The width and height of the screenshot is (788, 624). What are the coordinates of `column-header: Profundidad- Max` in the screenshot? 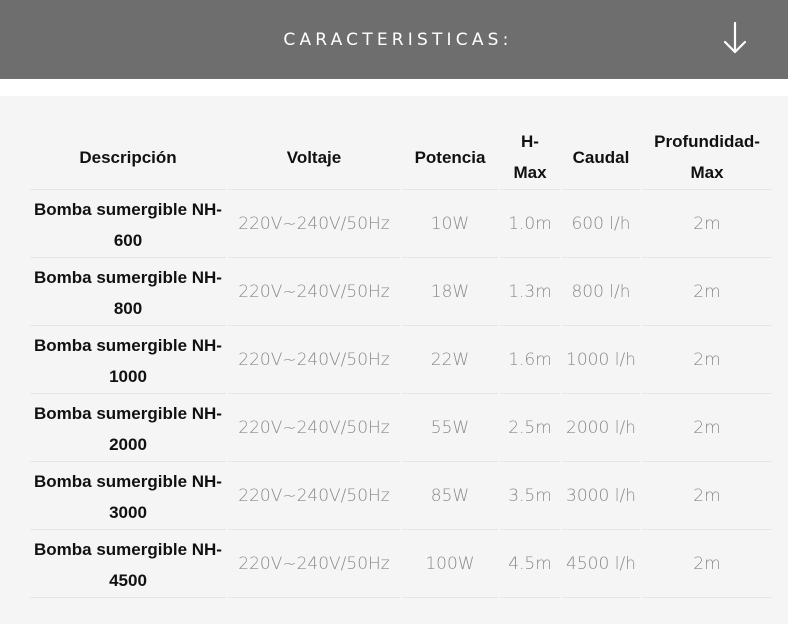 It's located at (707, 157).